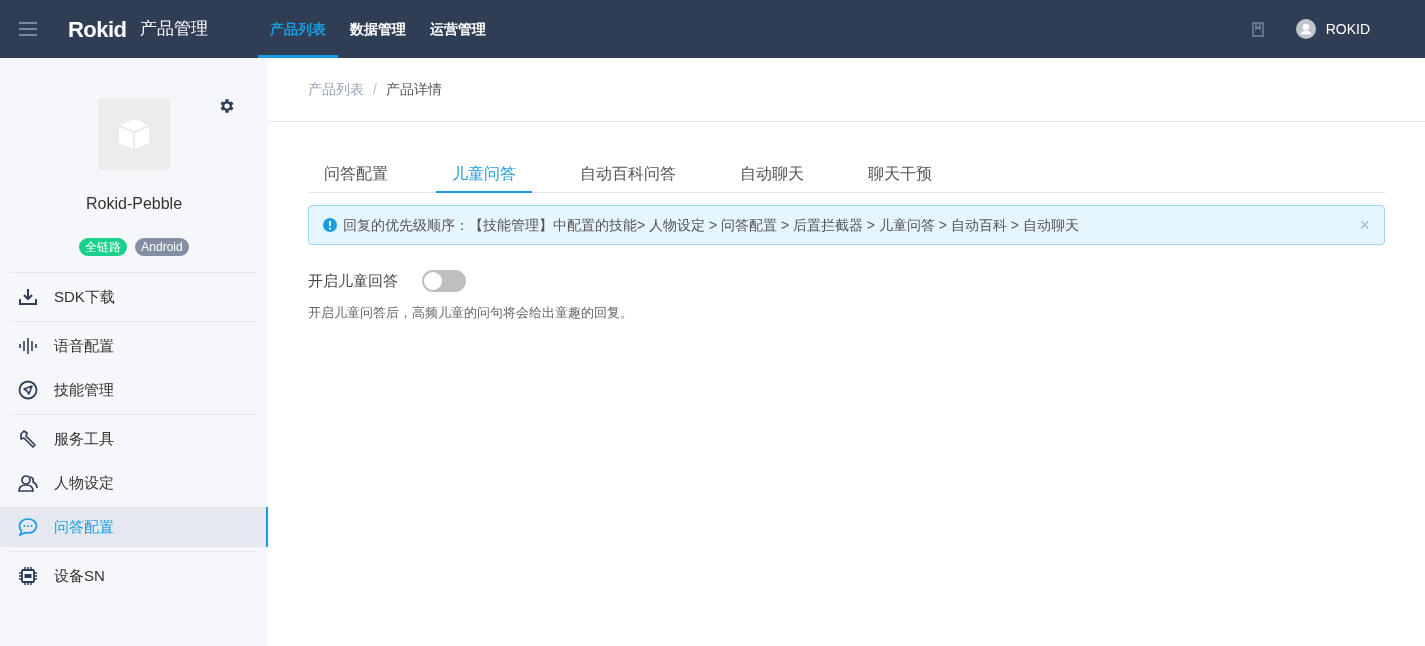 The height and width of the screenshot is (646, 1425). What do you see at coordinates (711, 225) in the screenshot?
I see `alert-message: 回复的优先级顺序：【技能管理】中配置的技能> 人物设定 > 问答配置 > 后置拦截器 > 儿童问答 > 自动百科 > 自动聊天` at bounding box center [711, 225].